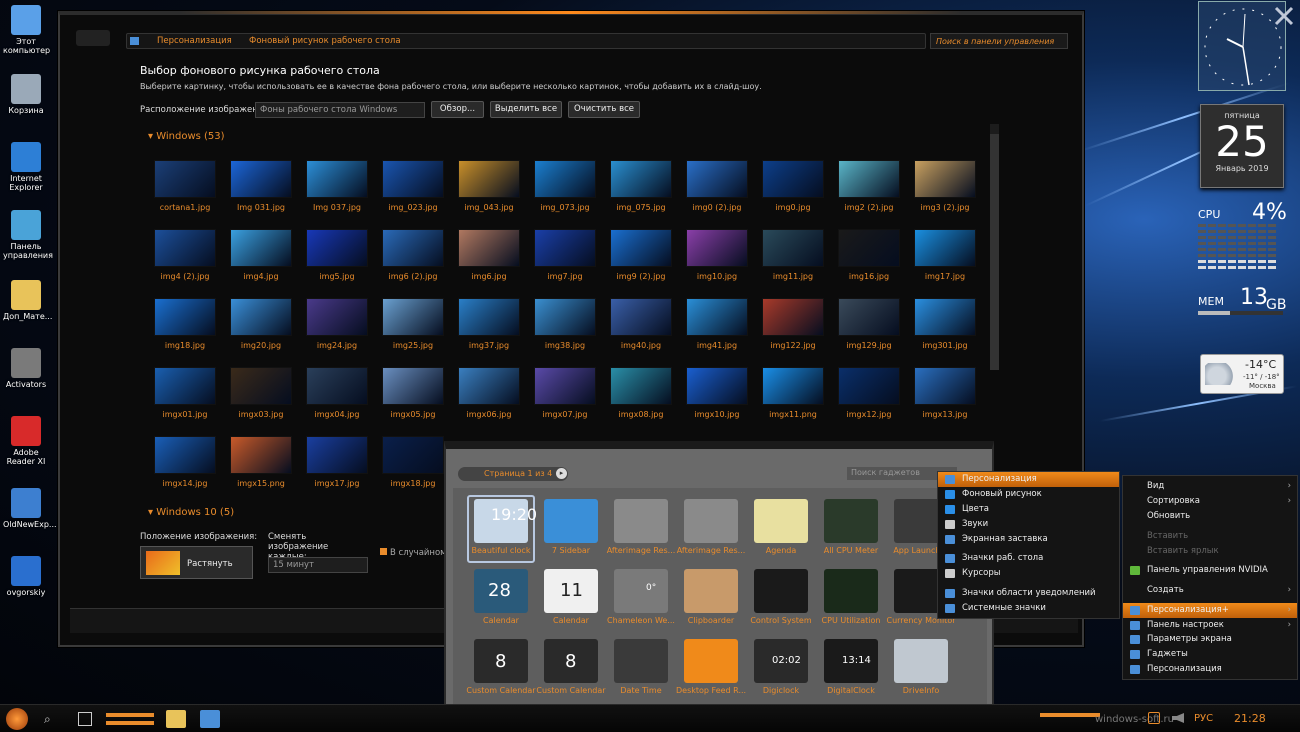  What do you see at coordinates (513, 474) in the screenshot?
I see `gallery-pager: Страница 1 из 4 ▸` at bounding box center [513, 474].